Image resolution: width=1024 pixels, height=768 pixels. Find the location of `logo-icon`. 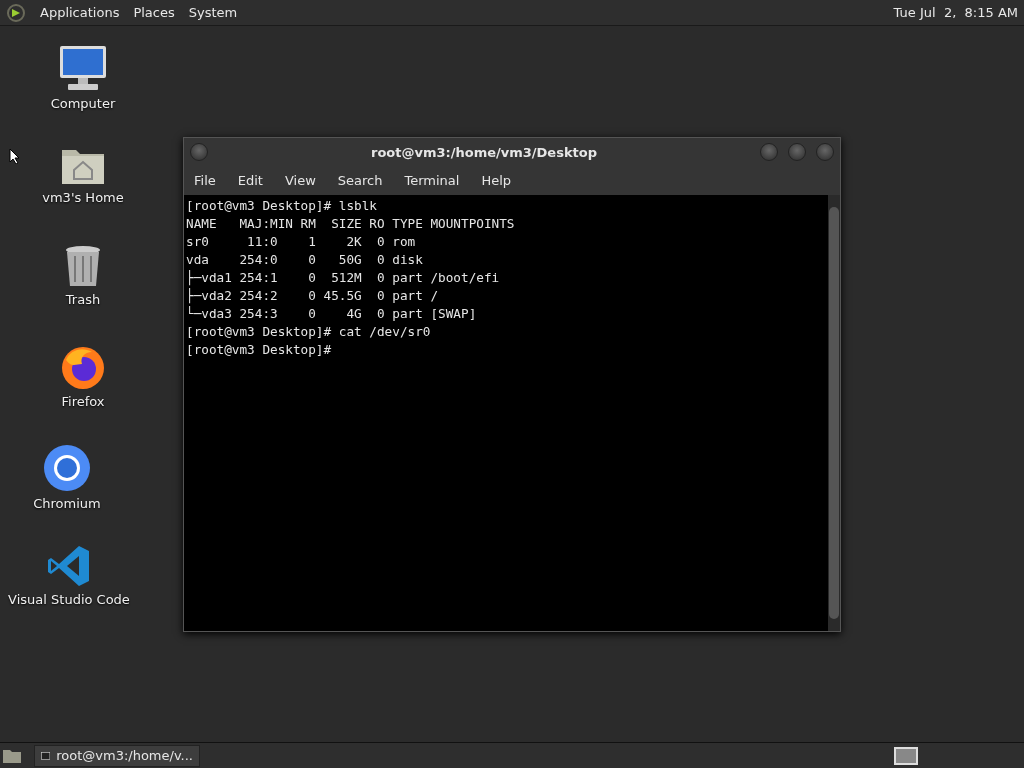

logo-icon is located at coordinates (16, 12).